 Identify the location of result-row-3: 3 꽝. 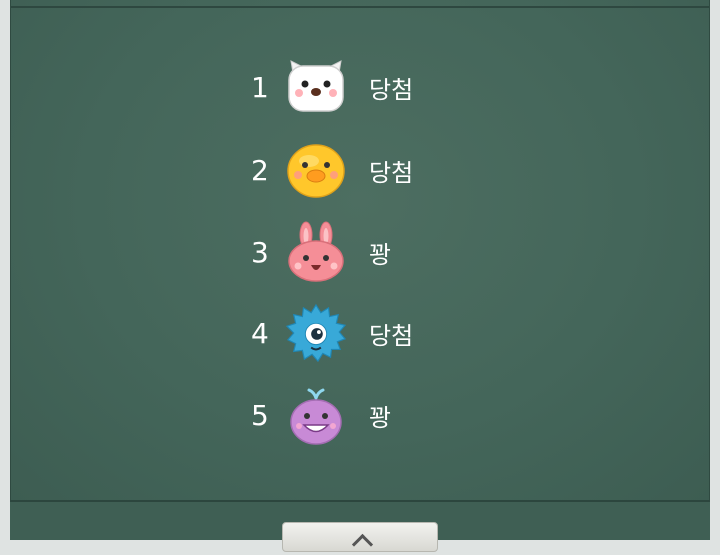
(321, 252).